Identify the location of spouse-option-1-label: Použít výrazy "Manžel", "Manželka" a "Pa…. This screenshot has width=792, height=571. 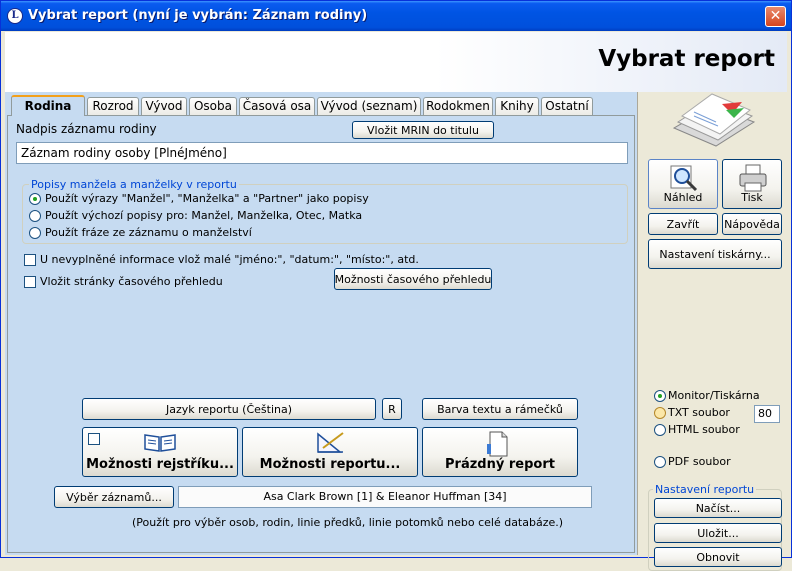
(207, 198).